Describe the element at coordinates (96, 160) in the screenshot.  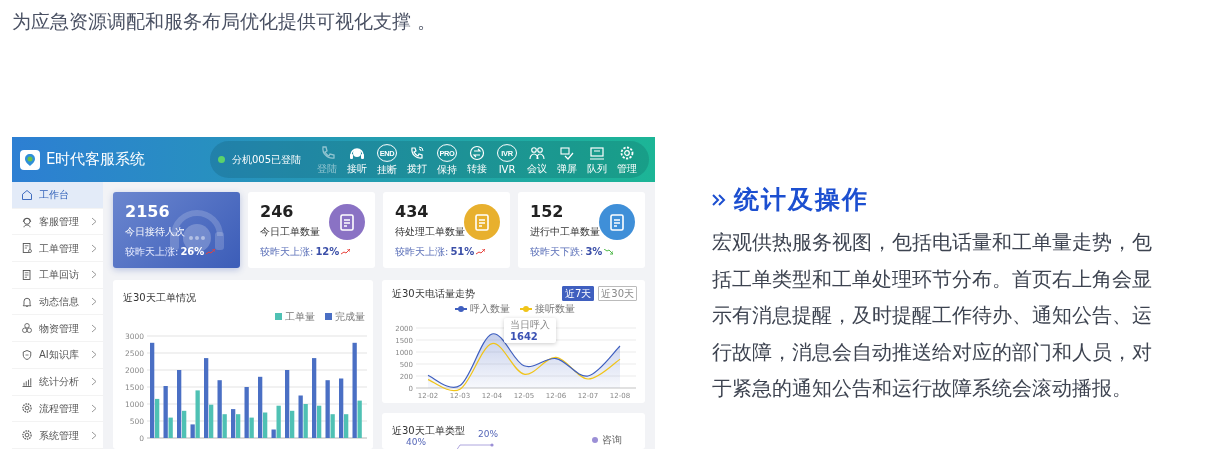
I see `app-title: E时代客服系统` at that location.